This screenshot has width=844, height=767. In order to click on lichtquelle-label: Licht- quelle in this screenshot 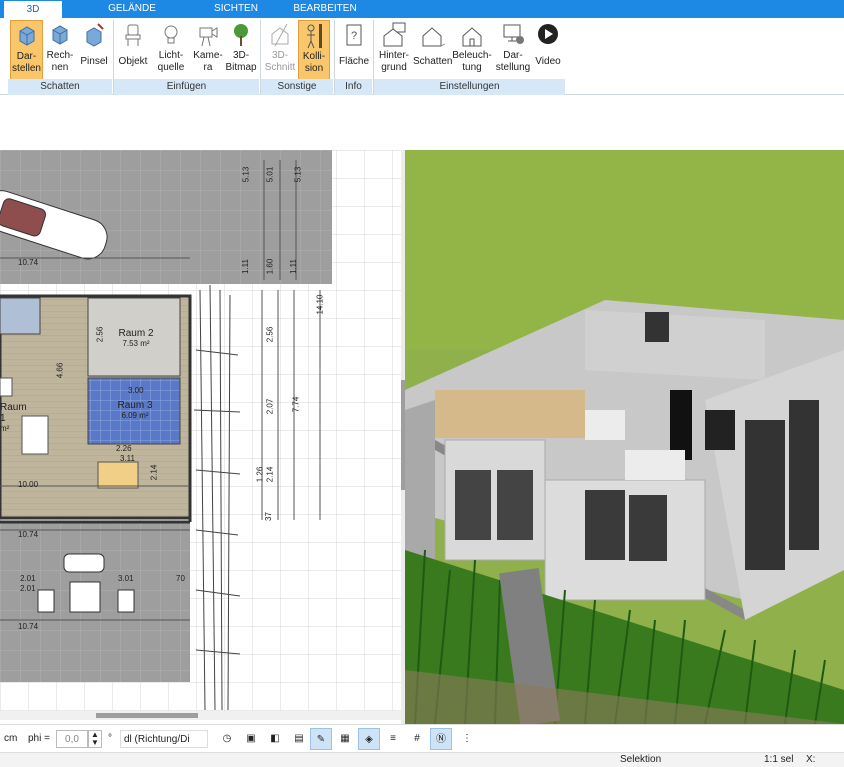, I will do `click(171, 61)`.